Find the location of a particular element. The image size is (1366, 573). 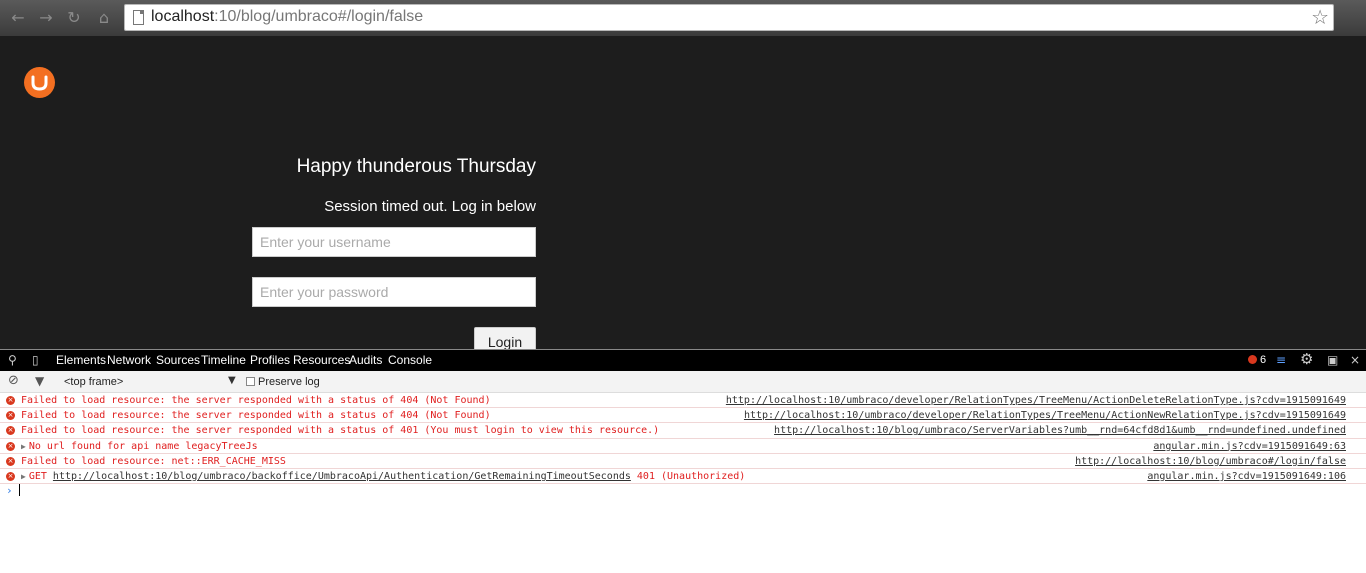

message-body: No url found for api name legacyTreeJs is located at coordinates (143, 446).